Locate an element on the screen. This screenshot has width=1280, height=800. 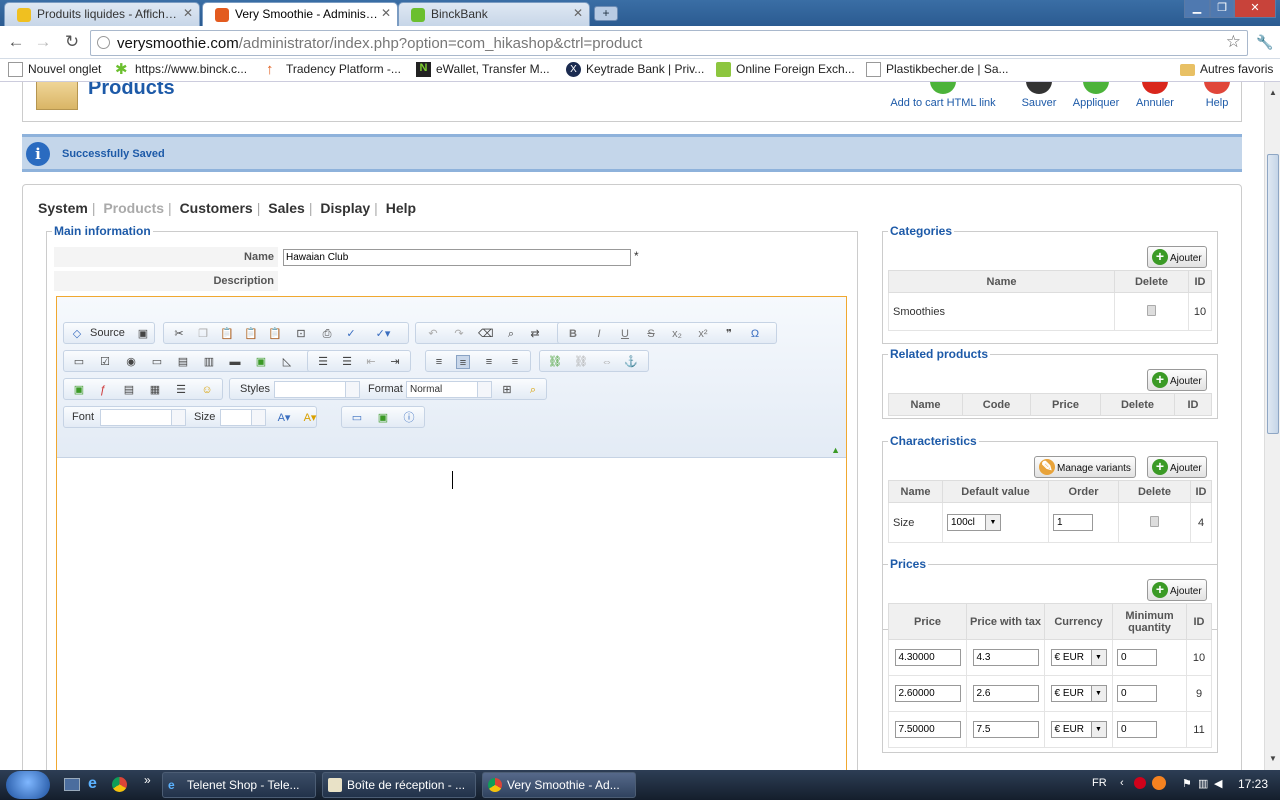
textfield-icon: ▭ is located at coordinates (157, 362).